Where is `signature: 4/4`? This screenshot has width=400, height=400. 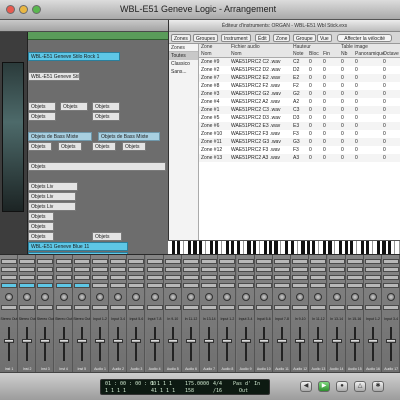 signature: 4/4 is located at coordinates (217, 384).